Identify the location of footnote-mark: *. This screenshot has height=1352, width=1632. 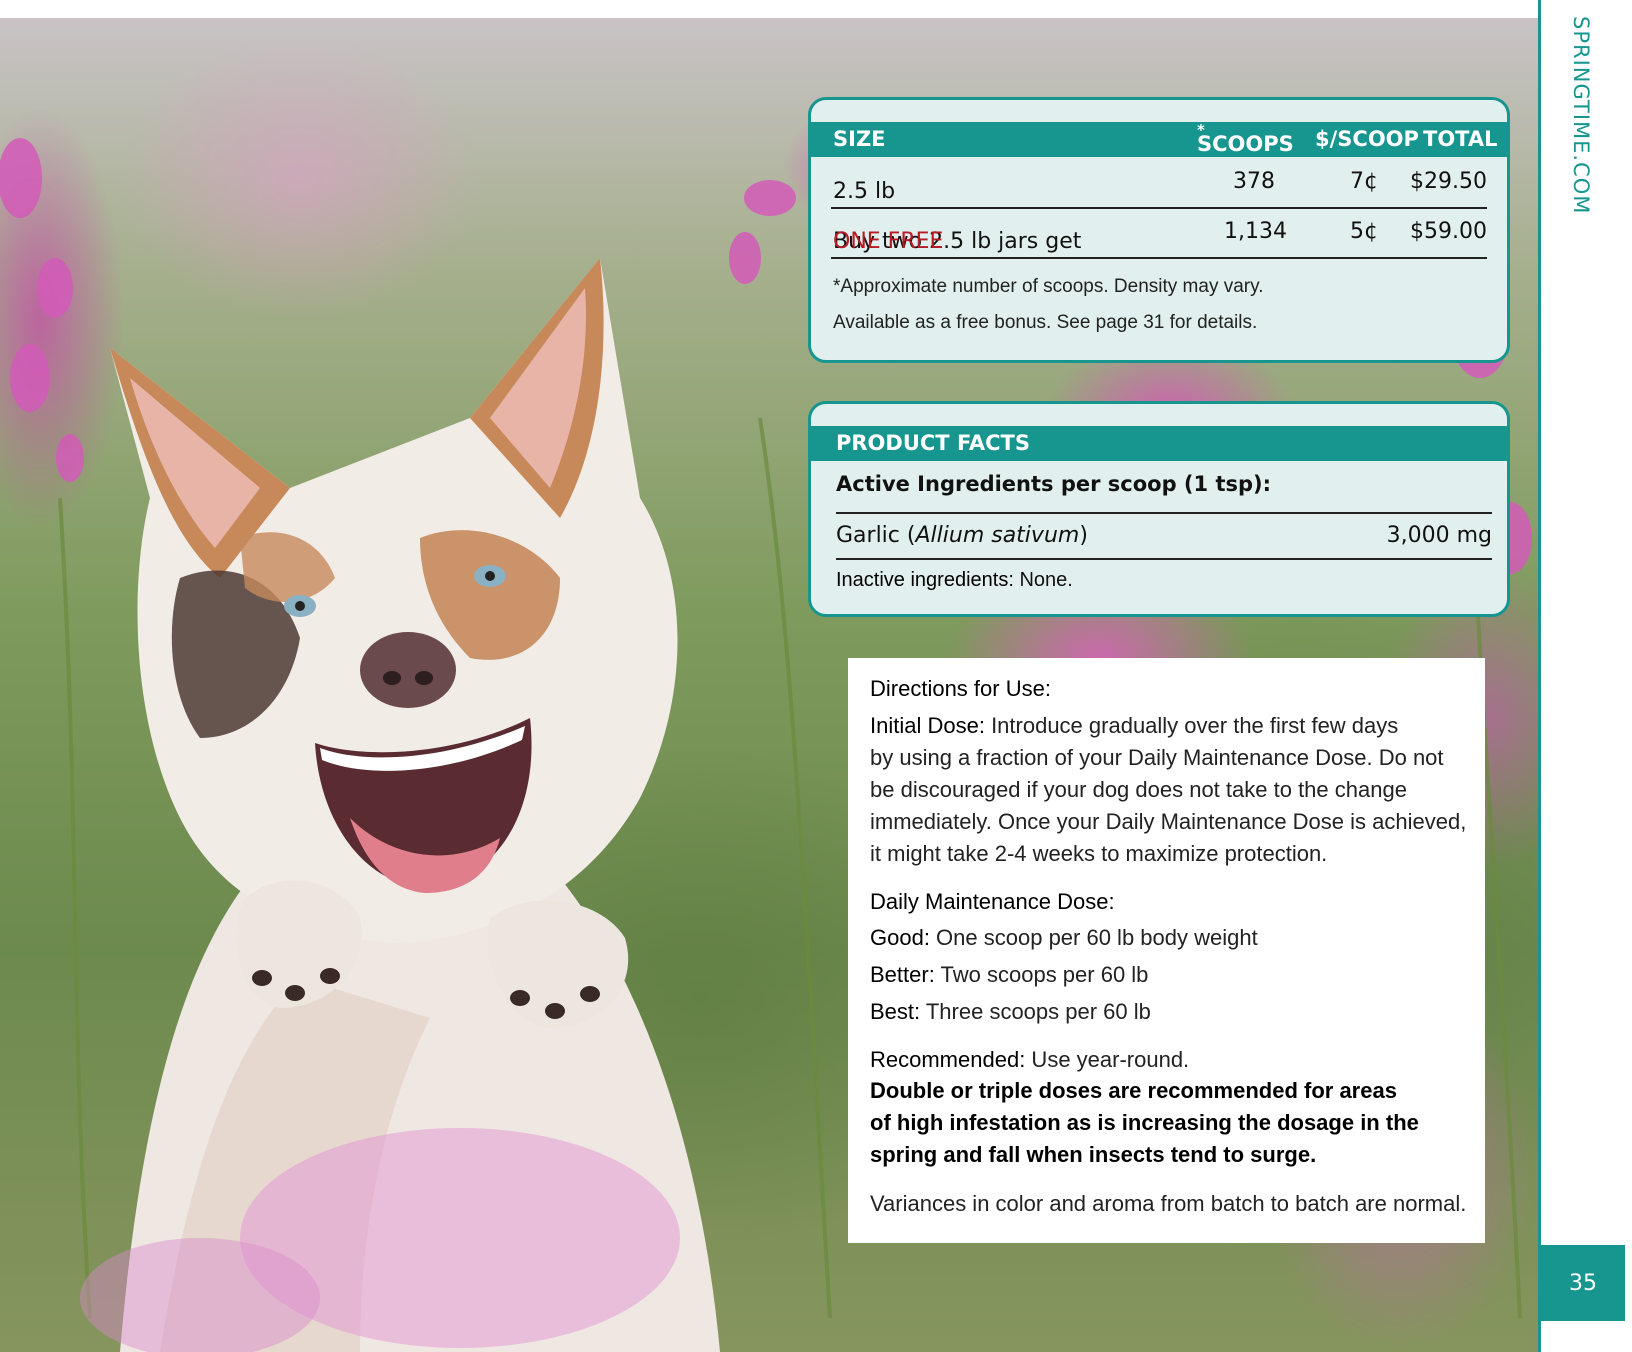
(1201, 130).